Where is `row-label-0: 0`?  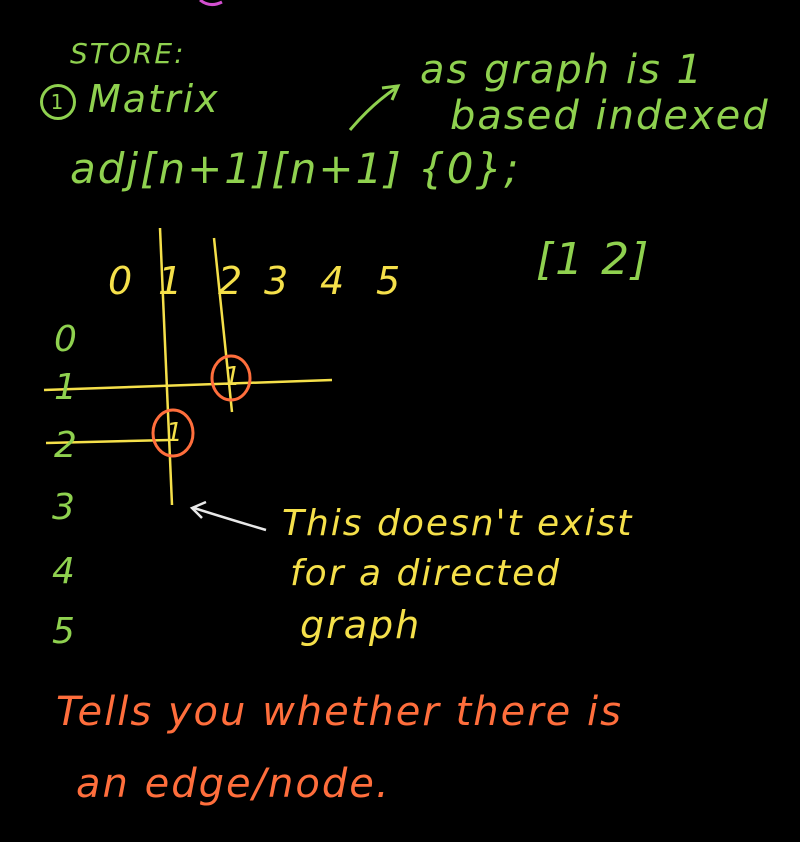 row-label-0: 0 is located at coordinates (66, 339).